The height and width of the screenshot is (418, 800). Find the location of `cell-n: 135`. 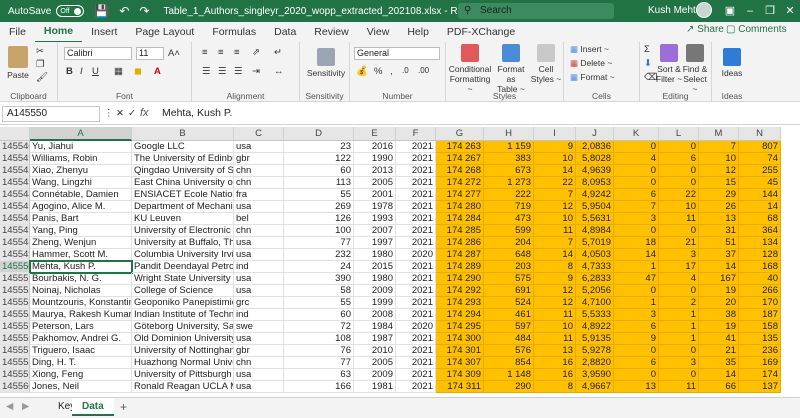

cell-n: 135 is located at coordinates (760, 339).